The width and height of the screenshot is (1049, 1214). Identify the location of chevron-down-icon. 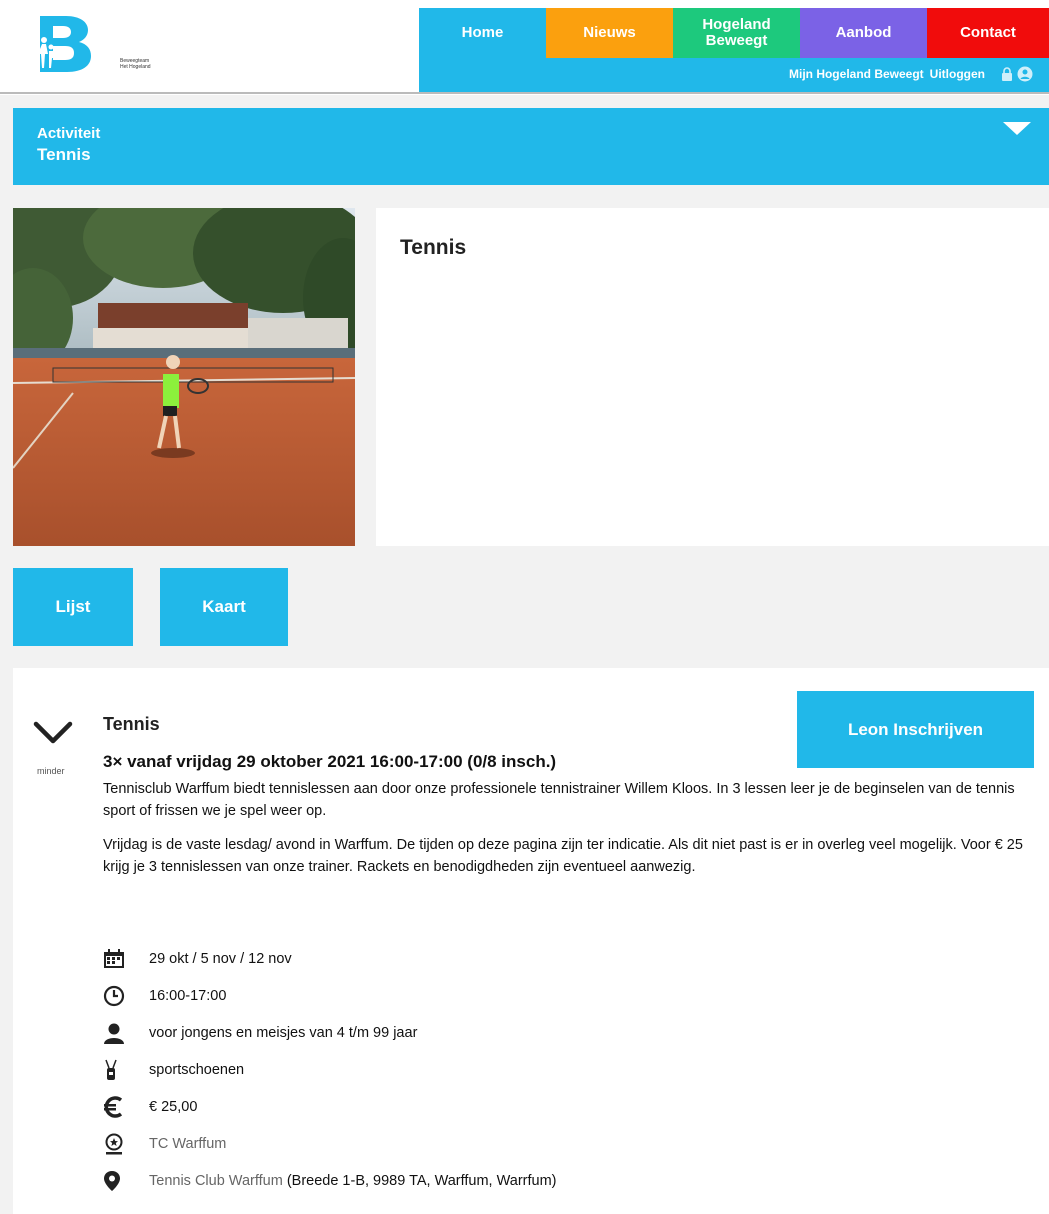
(53, 733).